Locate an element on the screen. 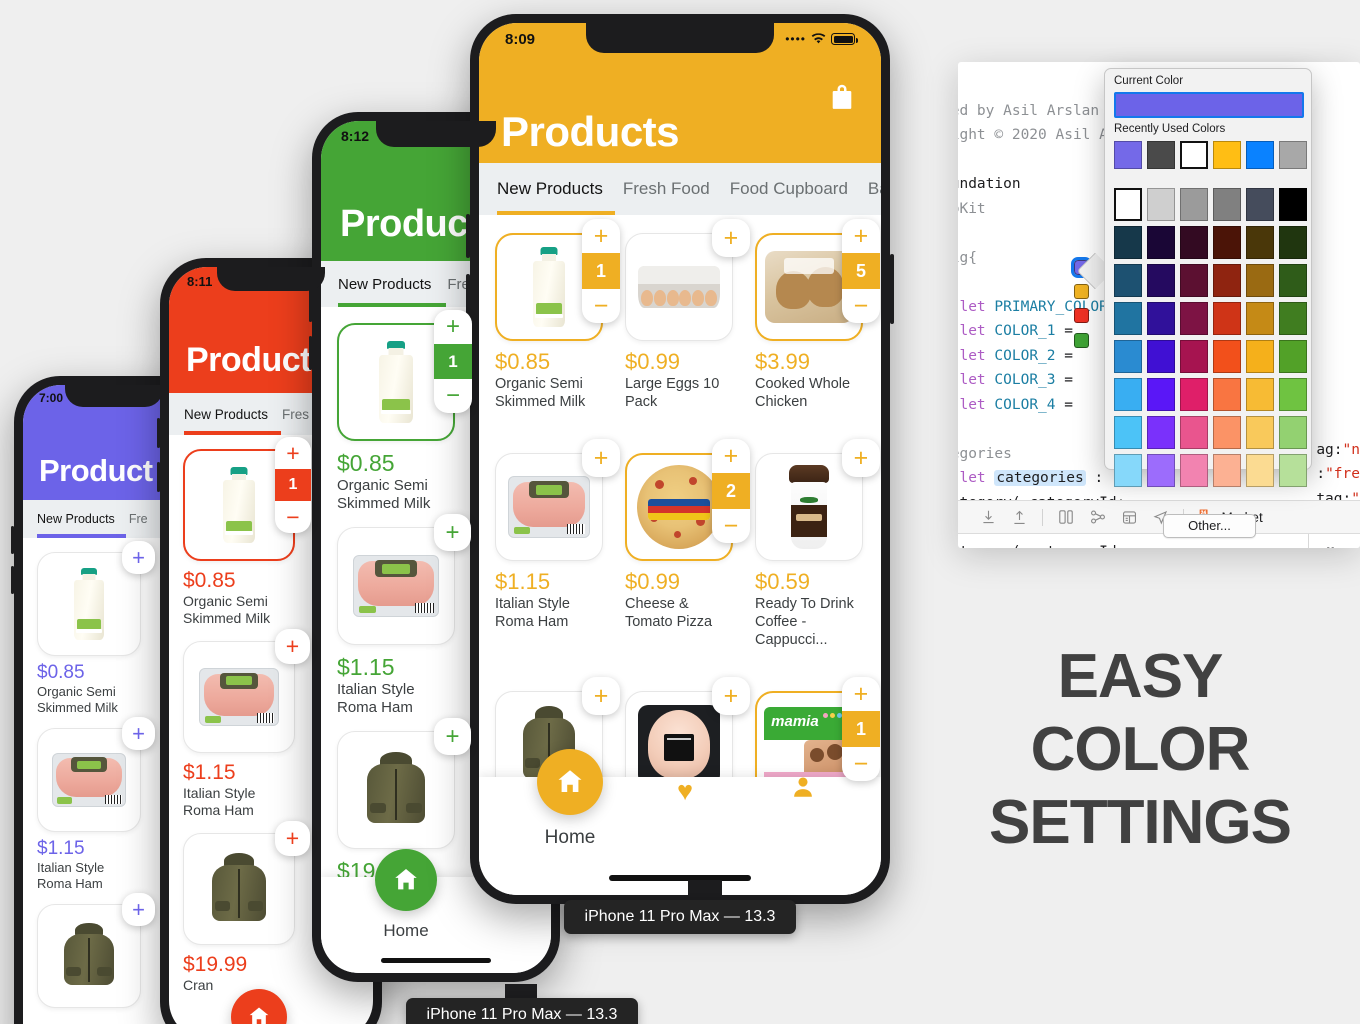 Image resolution: width=1360 pixels, height=1024 pixels. add-button-7: + is located at coordinates (601, 696).